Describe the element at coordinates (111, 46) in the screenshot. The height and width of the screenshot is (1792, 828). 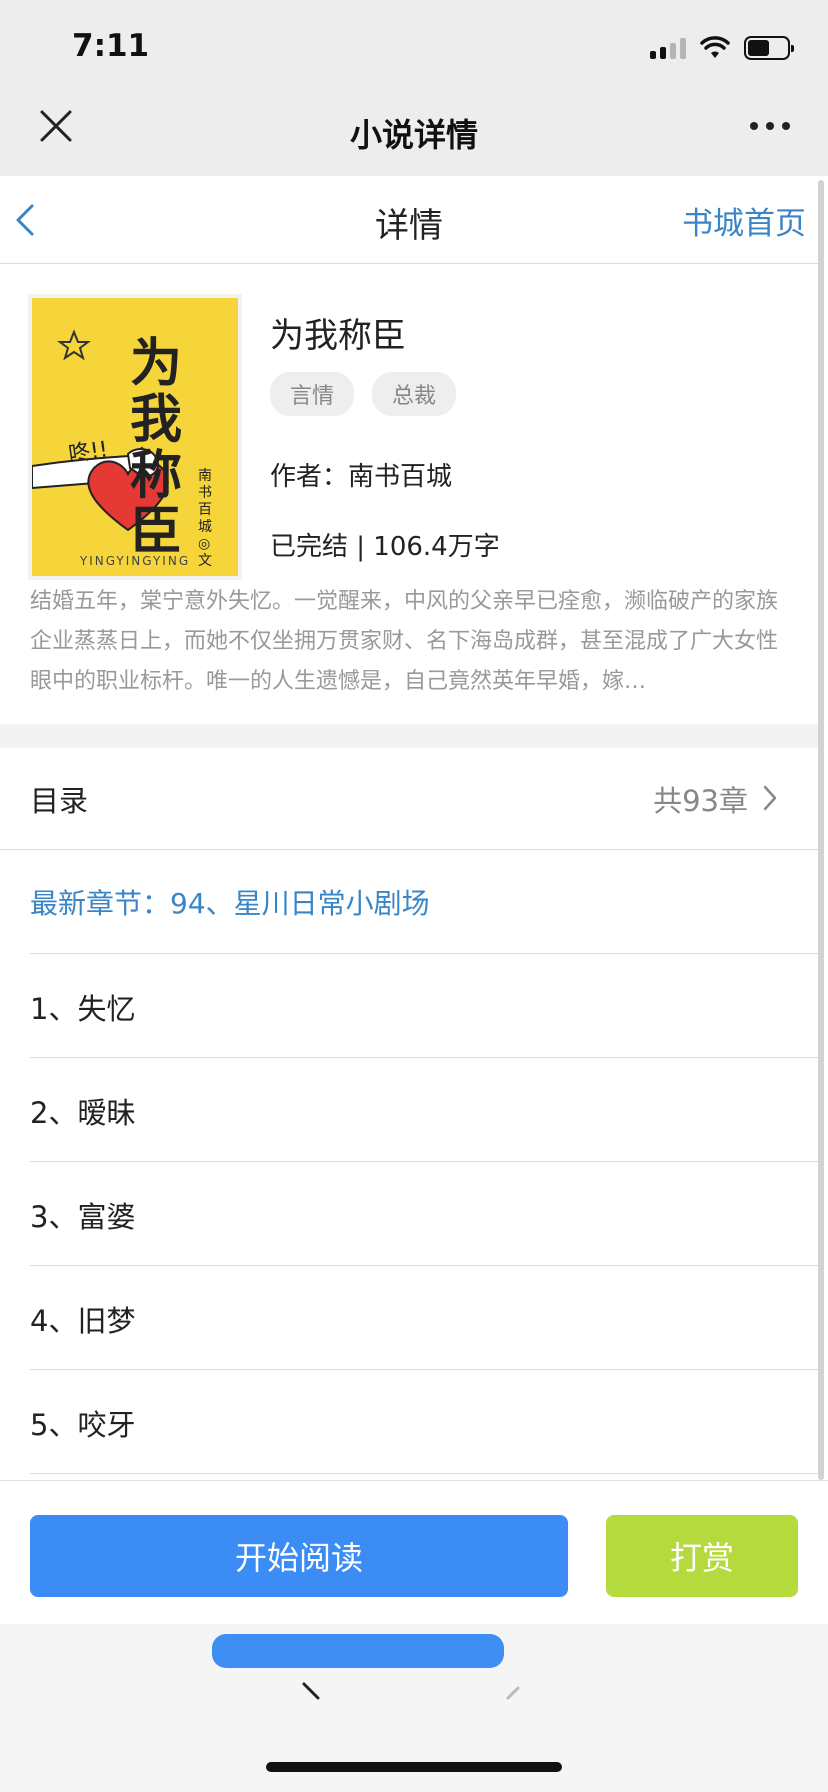
I see `status-time: 7:11` at that location.